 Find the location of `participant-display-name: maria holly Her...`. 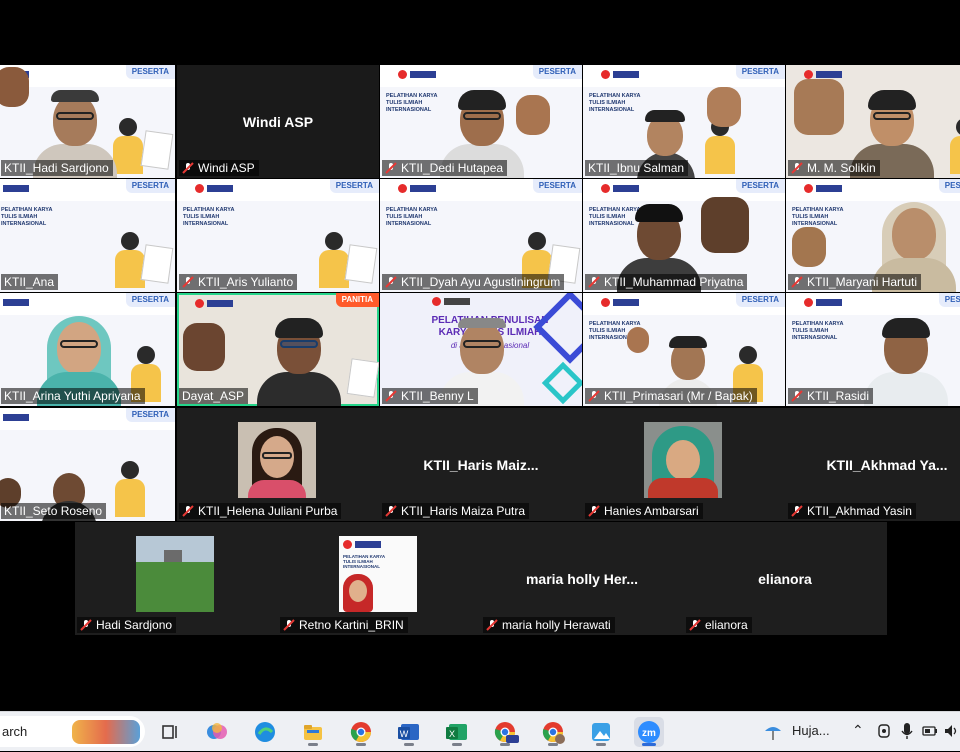

participant-display-name: maria holly Her... is located at coordinates (582, 578).